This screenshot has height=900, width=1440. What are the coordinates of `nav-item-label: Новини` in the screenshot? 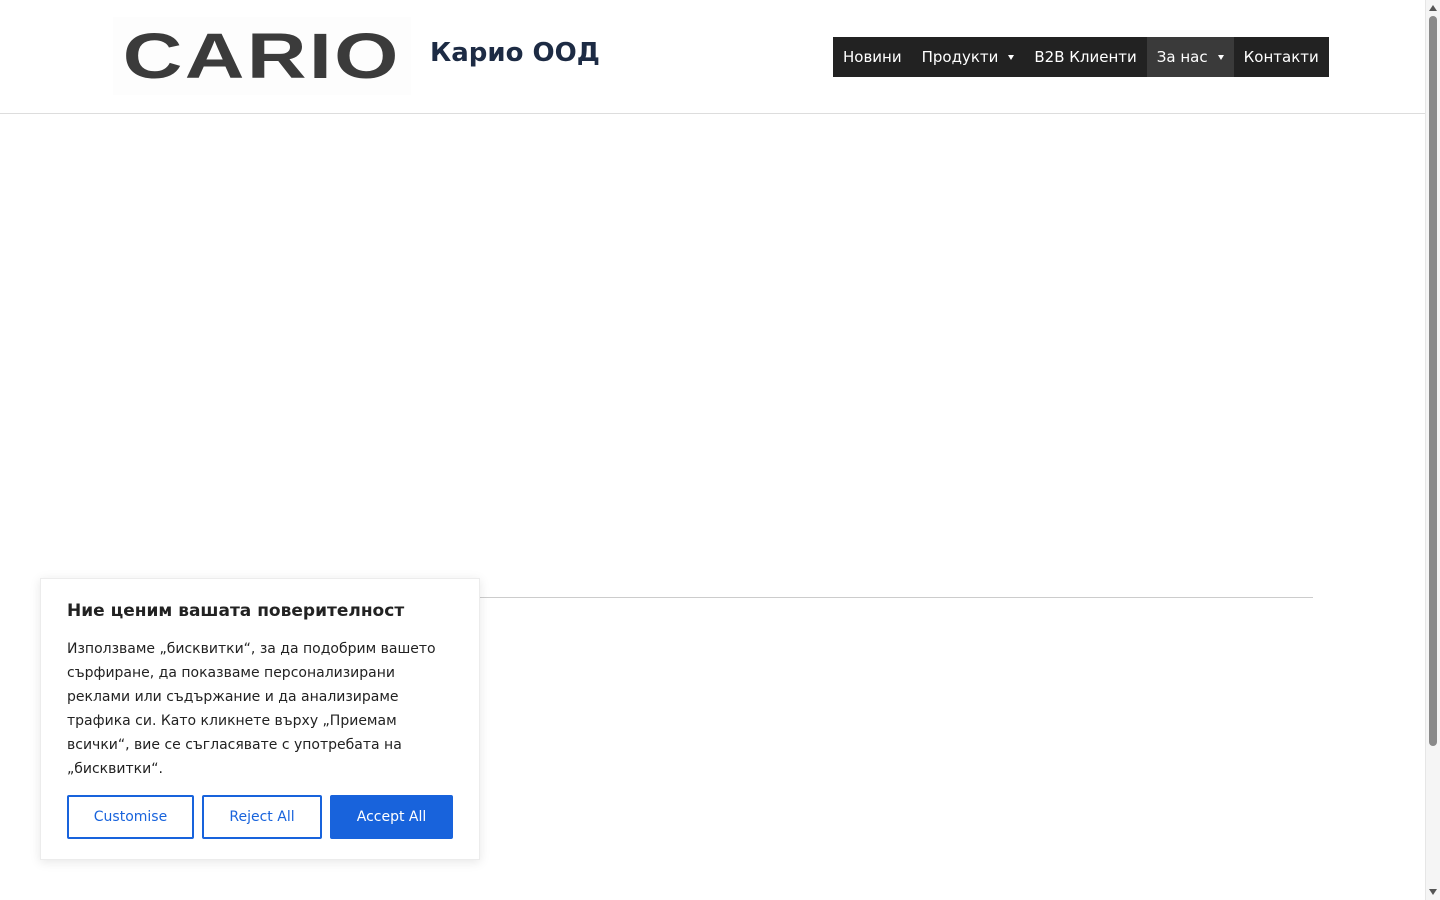 It's located at (872, 57).